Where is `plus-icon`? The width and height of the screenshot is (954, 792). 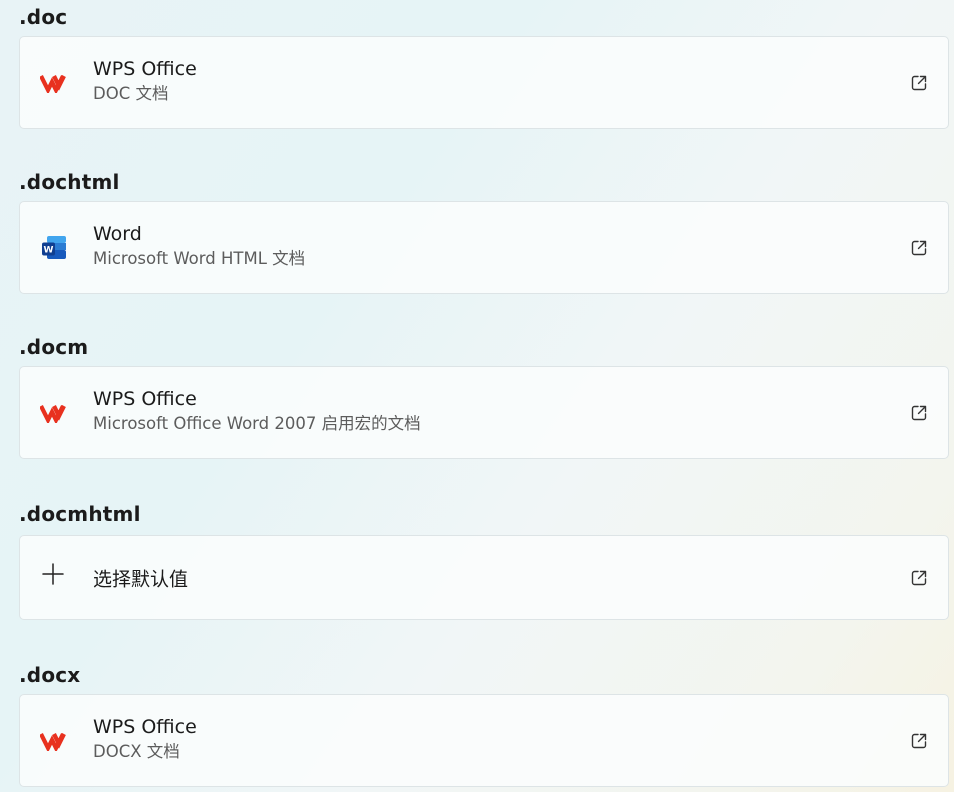 plus-icon is located at coordinates (53, 574).